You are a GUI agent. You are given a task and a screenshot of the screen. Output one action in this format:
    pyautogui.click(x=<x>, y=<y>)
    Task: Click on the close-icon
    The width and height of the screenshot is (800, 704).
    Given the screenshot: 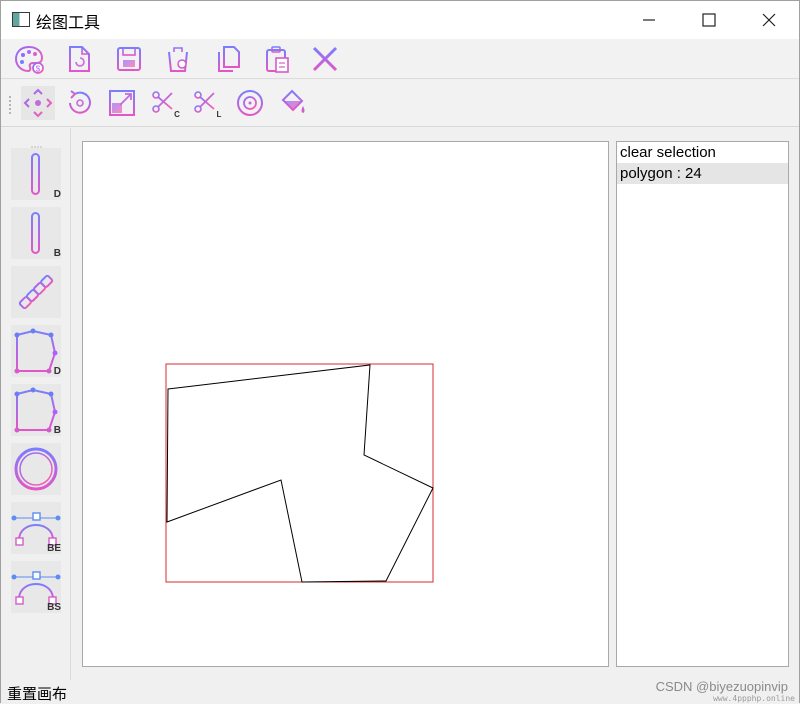 What is the action you would take?
    pyautogui.click(x=769, y=20)
    